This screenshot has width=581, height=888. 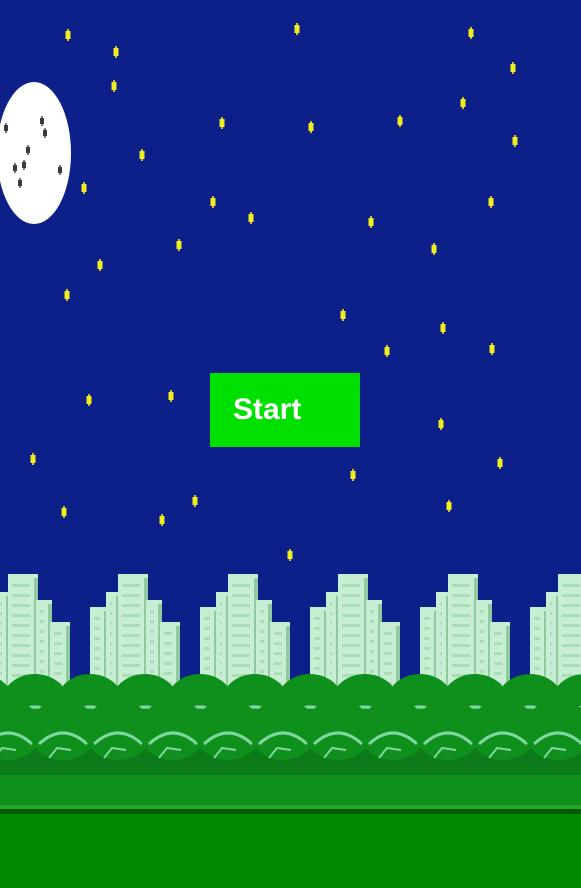 I want to click on start-button: Start, so click(x=285, y=410).